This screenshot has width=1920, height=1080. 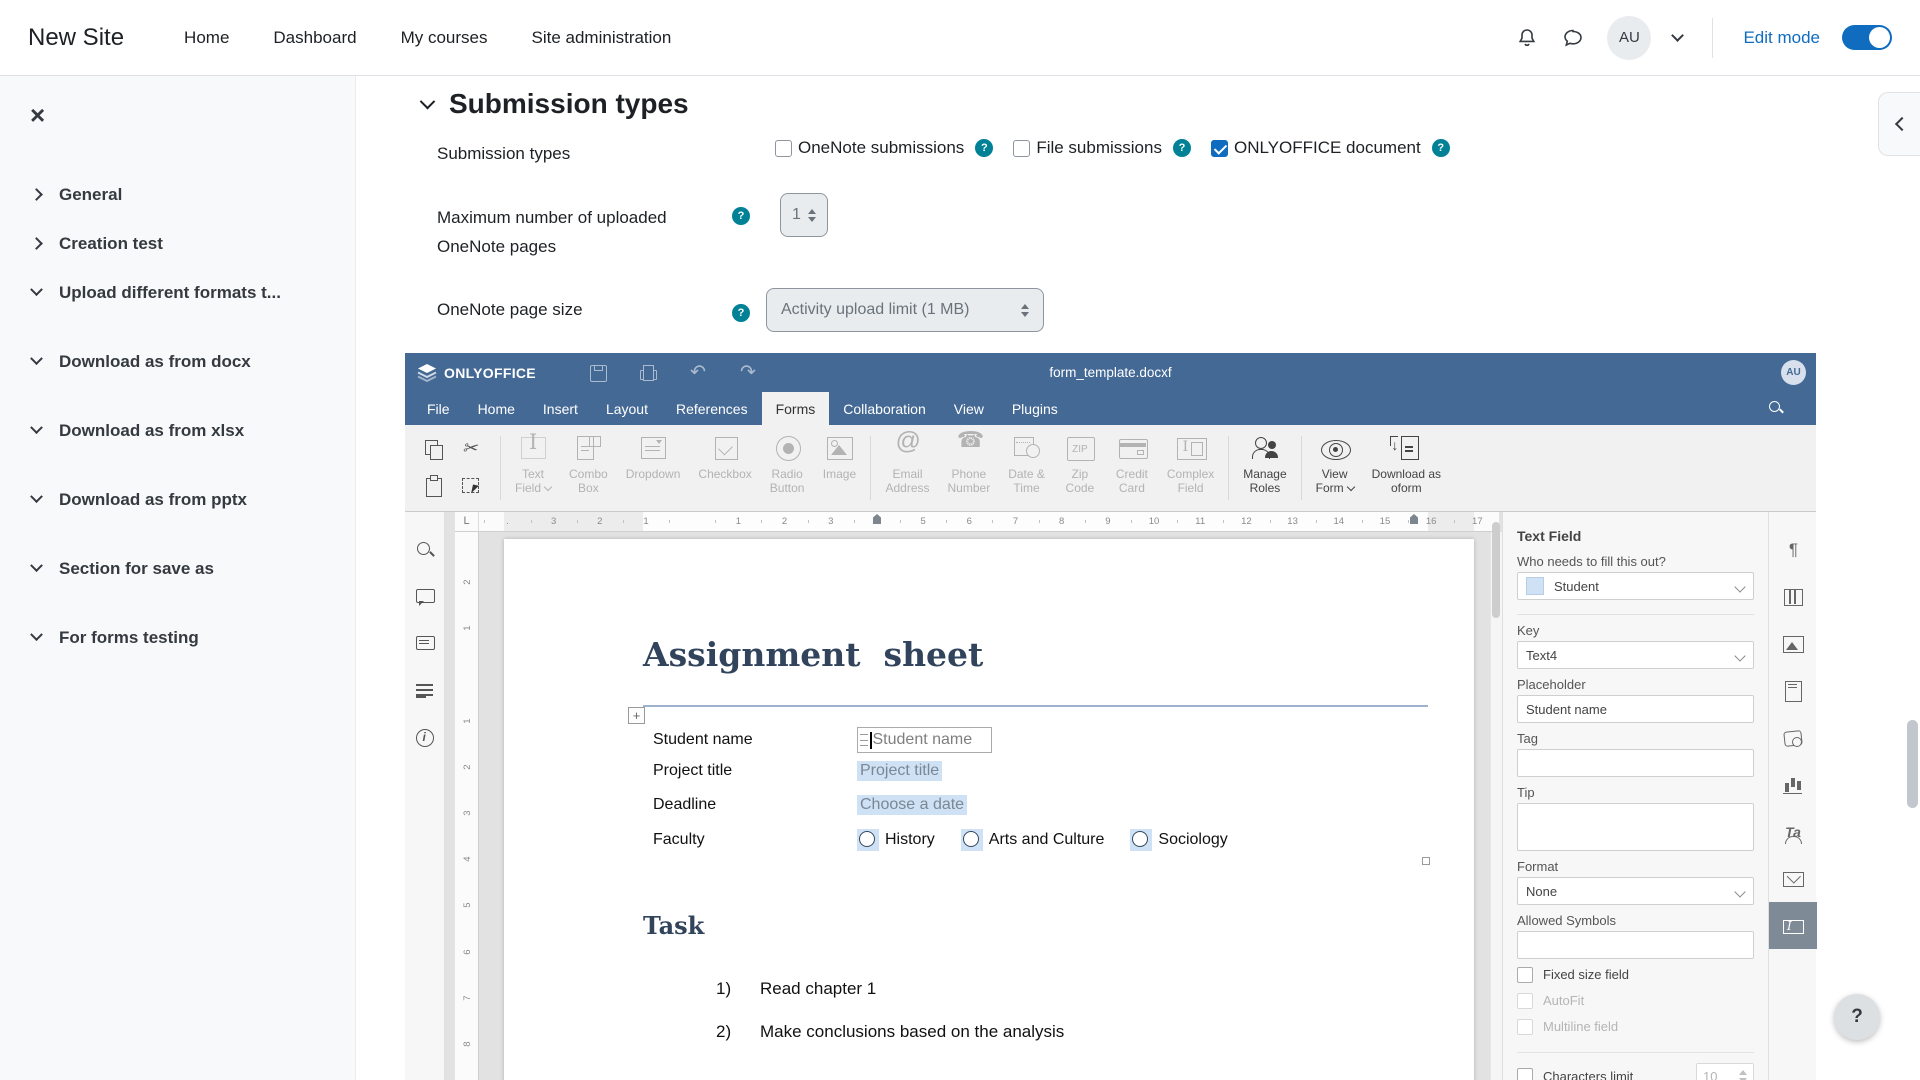 What do you see at coordinates (177, 194) in the screenshot?
I see `sidebar-item: General` at bounding box center [177, 194].